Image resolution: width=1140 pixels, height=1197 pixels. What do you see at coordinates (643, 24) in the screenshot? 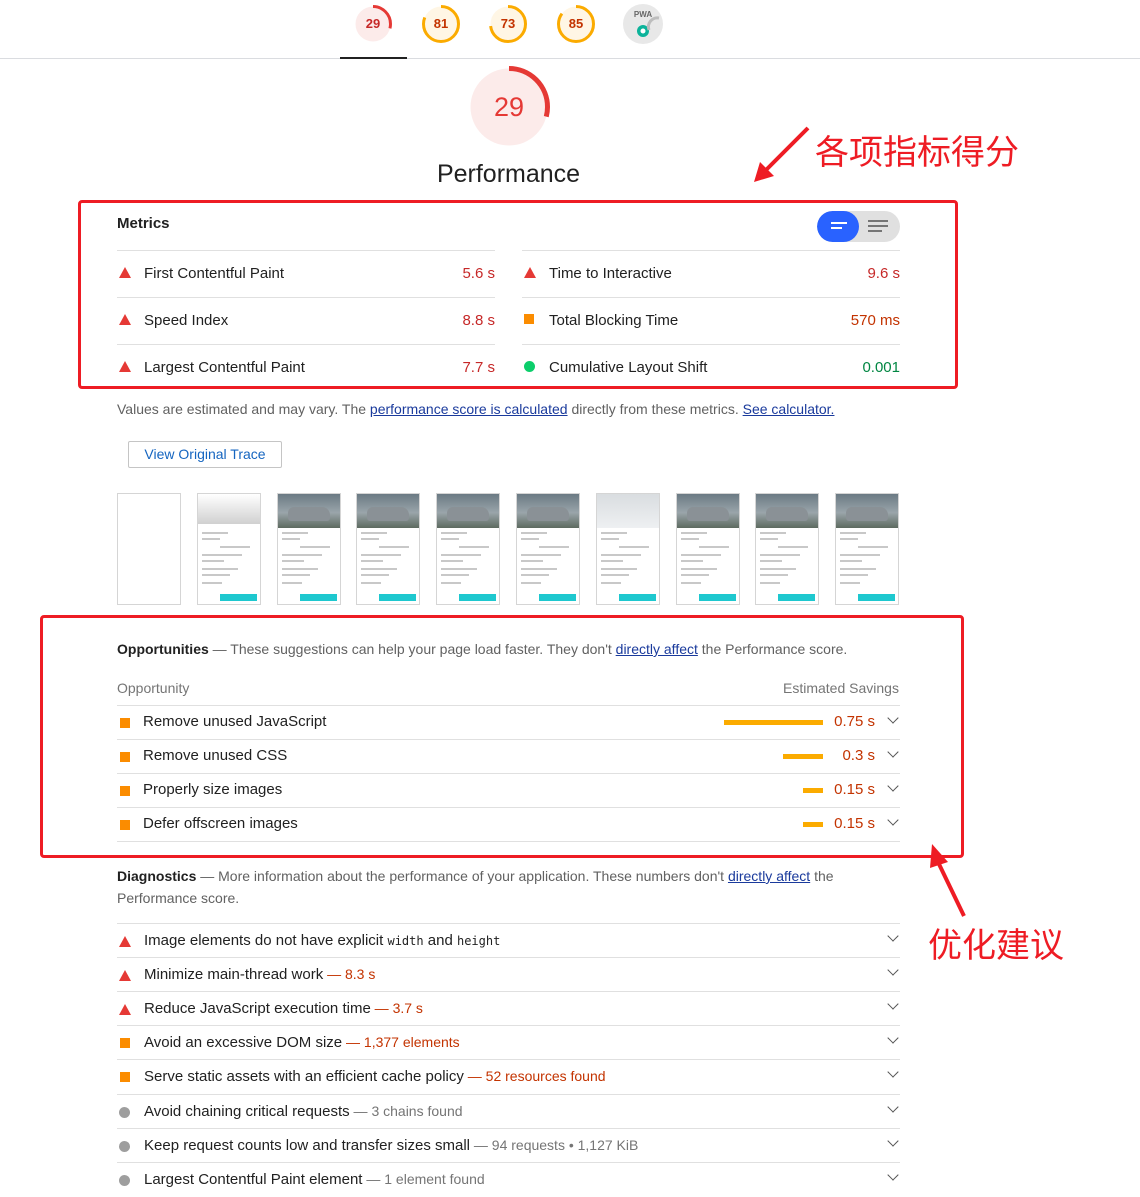
I see `gauge-pwa: PWA` at bounding box center [643, 24].